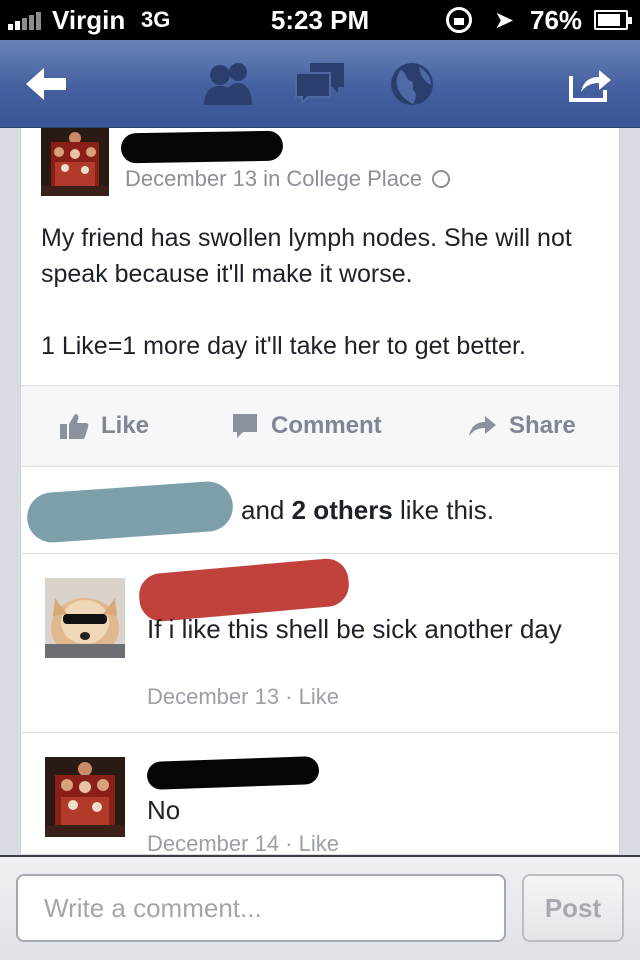 The image size is (640, 960). What do you see at coordinates (556, 20) in the screenshot?
I see `battery-percent: 76%` at bounding box center [556, 20].